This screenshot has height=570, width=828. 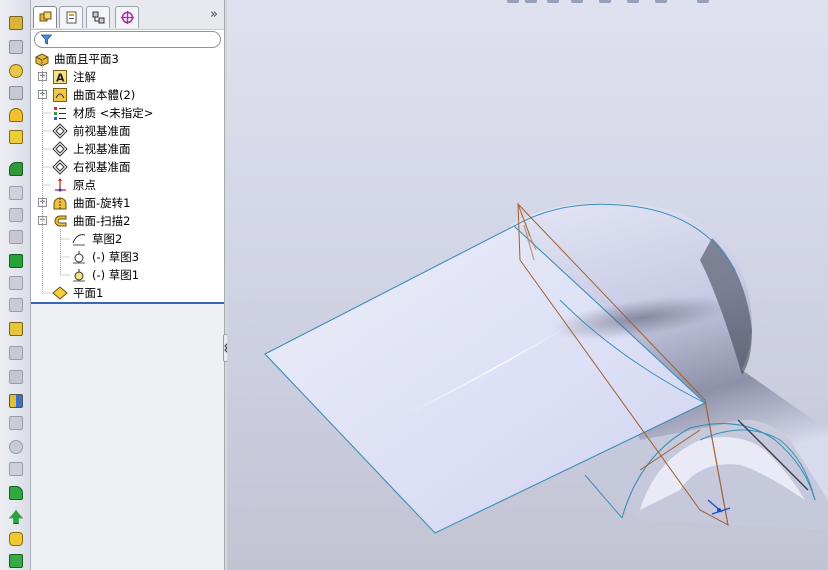 I want to click on revolved-boss-button, so click(x=16, y=47).